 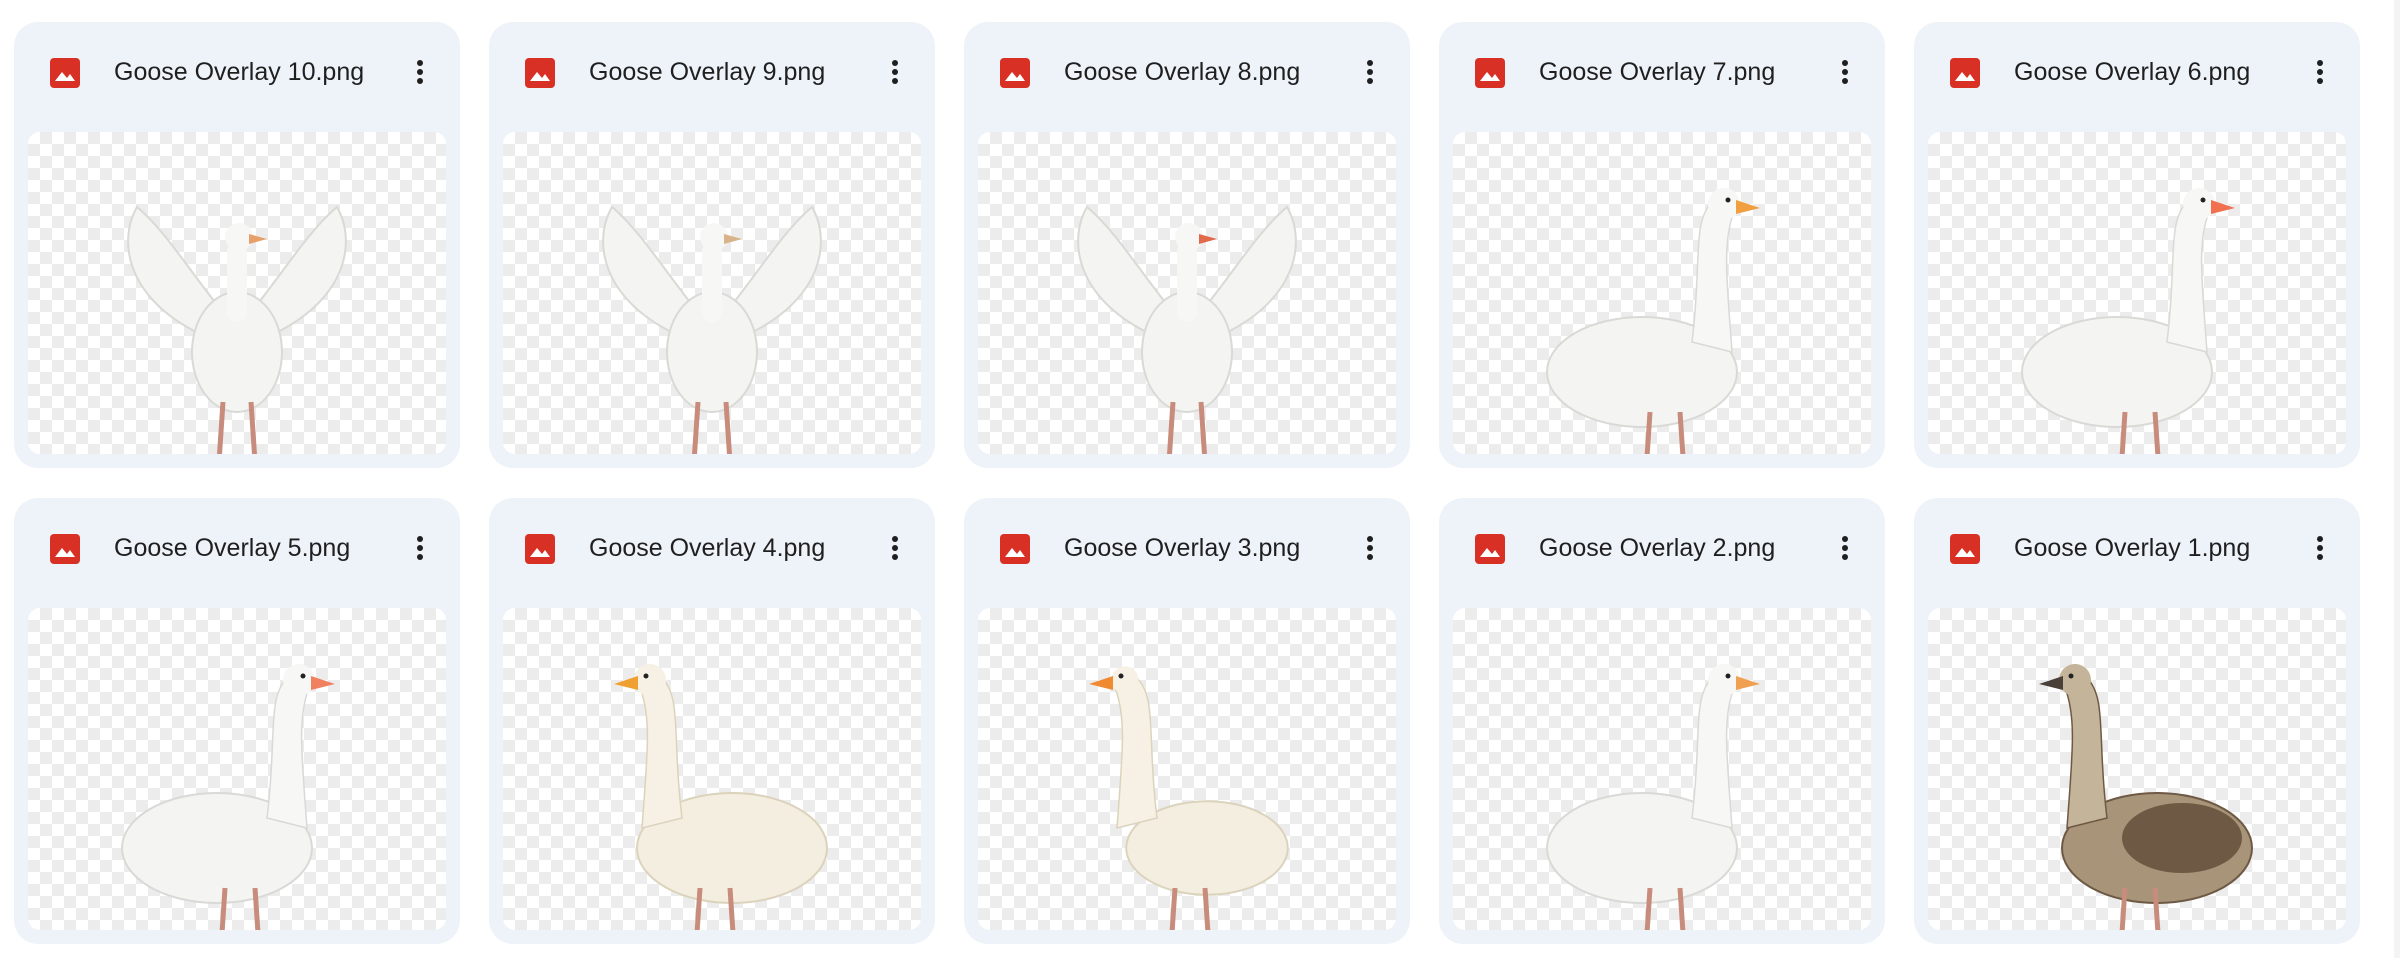 I want to click on file-card: Goose Overlay 3.png, so click(x=1187, y=721).